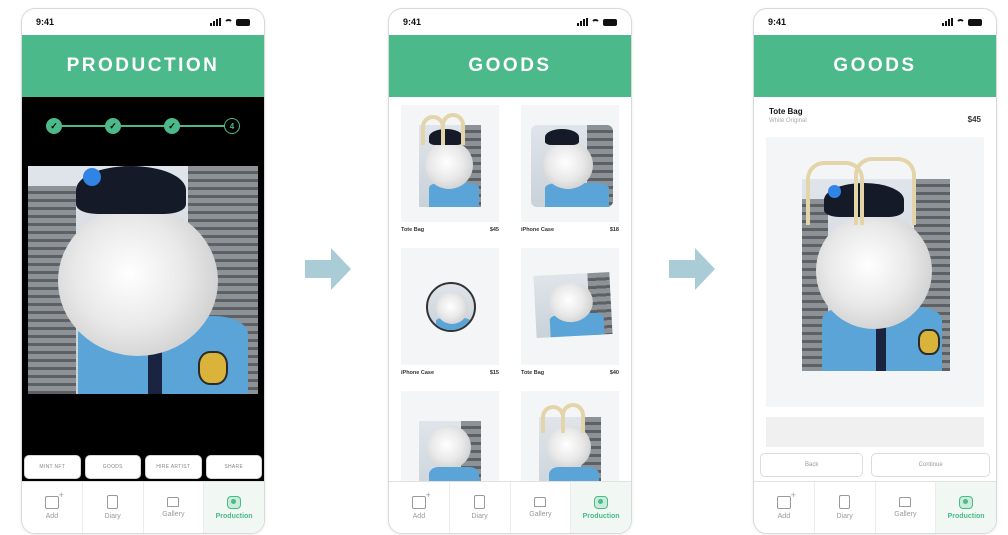 This screenshot has width=1008, height=535. I want to click on goods-item: Tote Bag $40, so click(570, 314).